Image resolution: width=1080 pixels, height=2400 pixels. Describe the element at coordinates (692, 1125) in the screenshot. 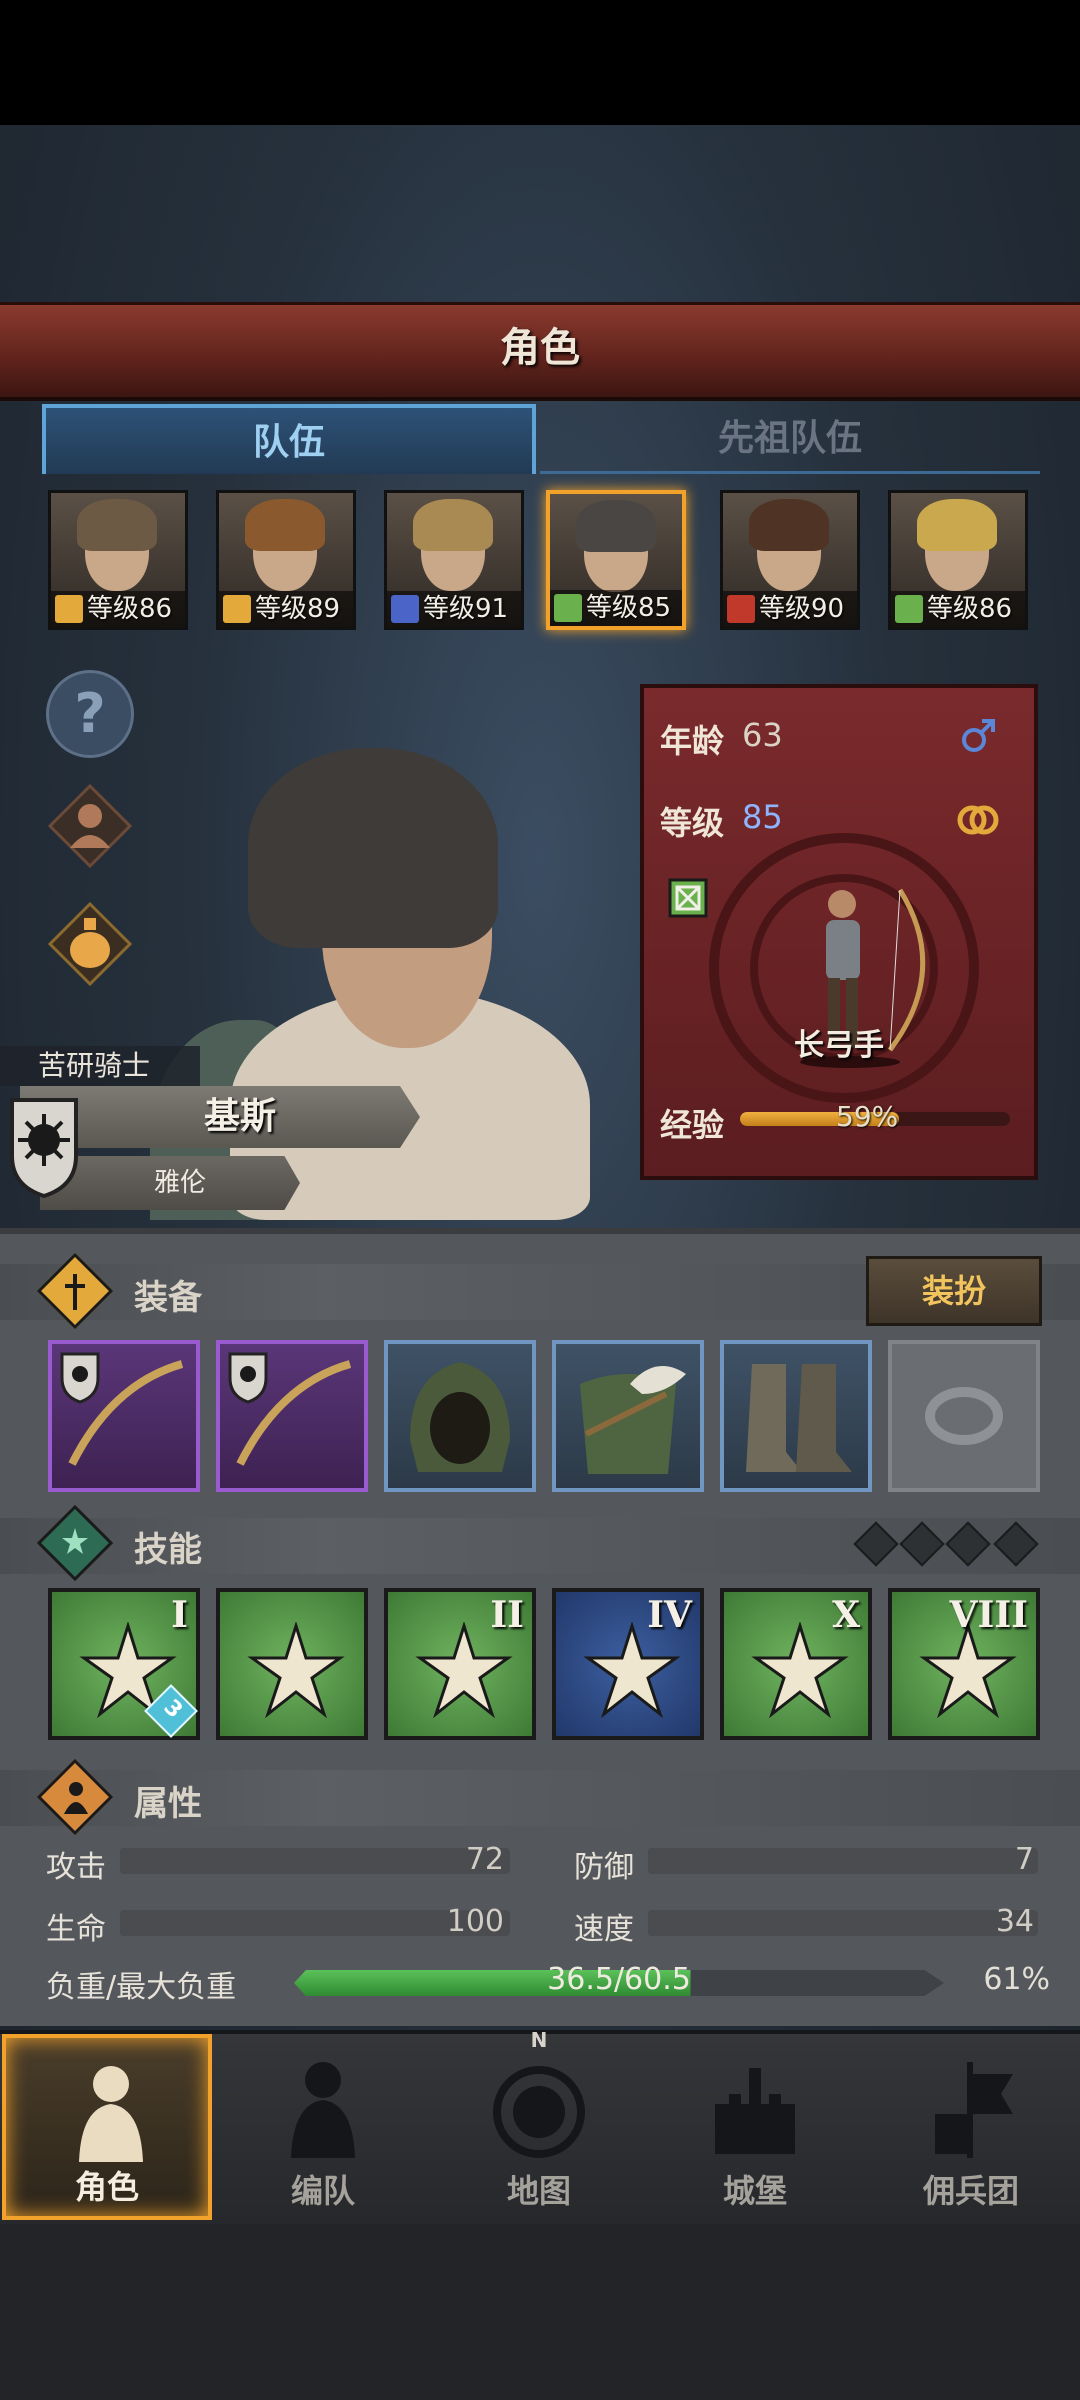

I see `exp-label: 经验` at that location.